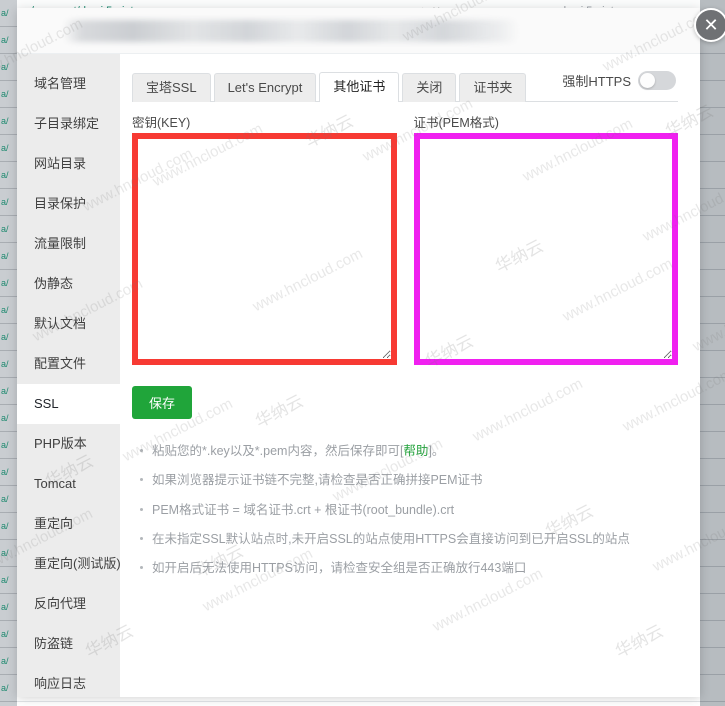 The height and width of the screenshot is (706, 725). Describe the element at coordinates (68, 204) in the screenshot. I see `sidebar-item-4: 目录保护` at that location.